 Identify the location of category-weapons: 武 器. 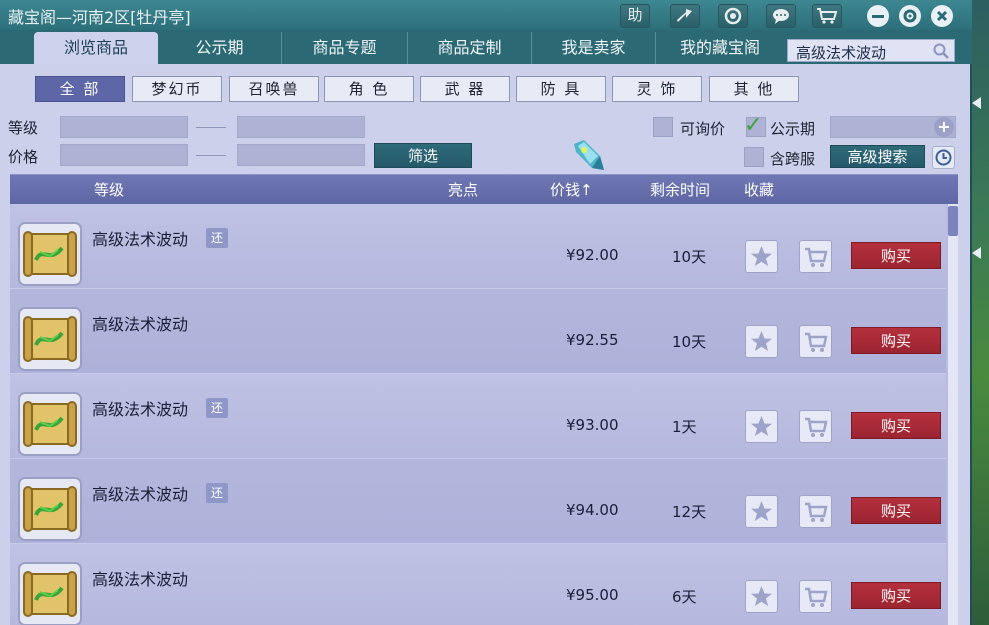
(465, 89).